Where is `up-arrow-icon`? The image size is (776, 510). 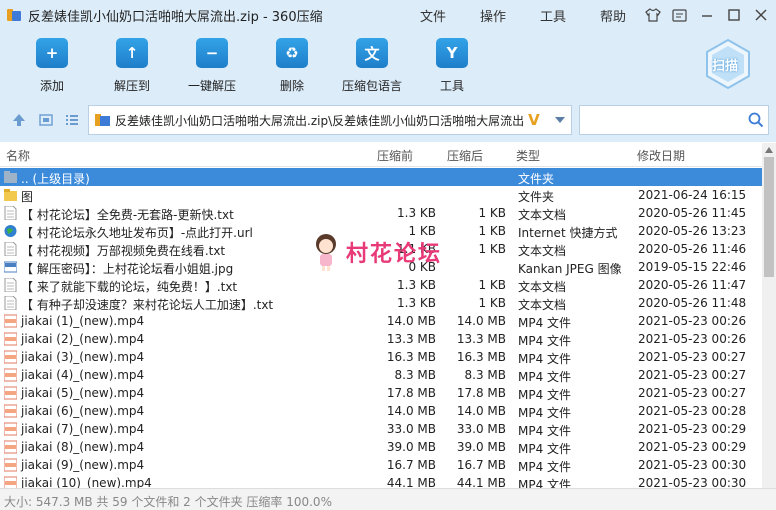 up-arrow-icon is located at coordinates (19, 120).